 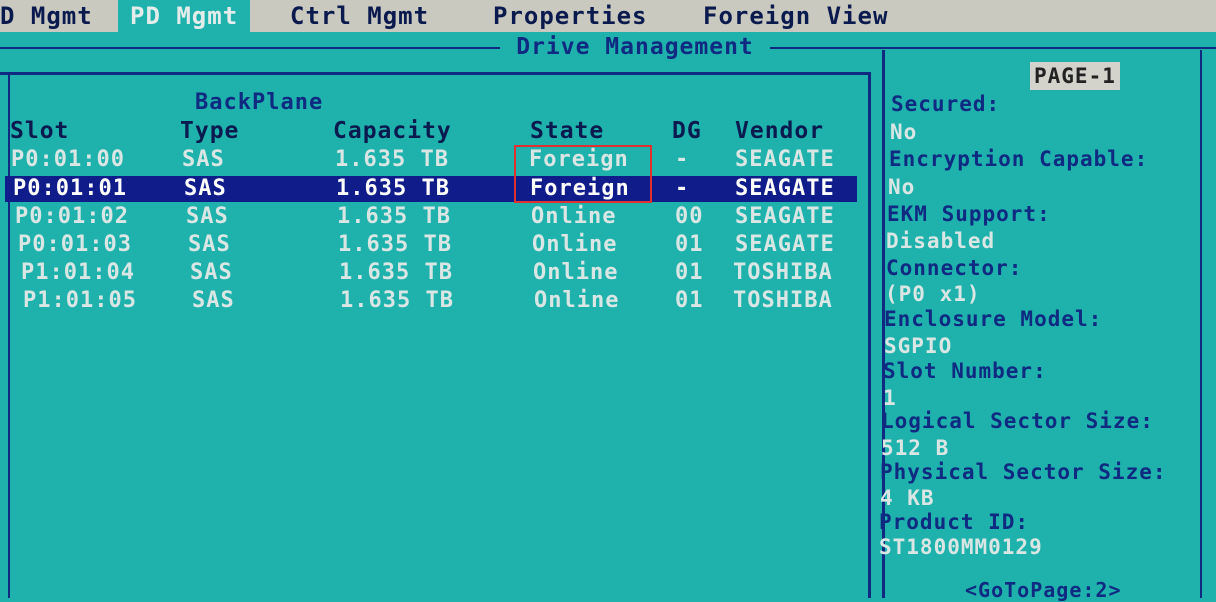 I want to click on menu-foreign-view: Foreign View, so click(x=795, y=16).